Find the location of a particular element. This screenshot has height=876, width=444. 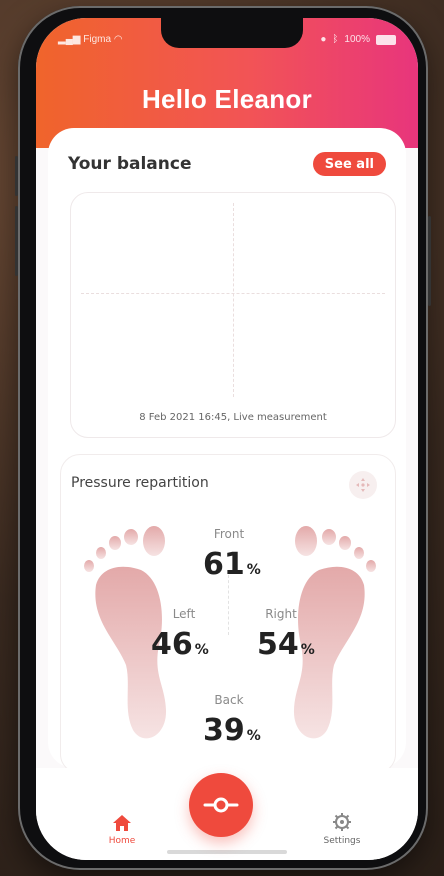

connect-button is located at coordinates (221, 805).